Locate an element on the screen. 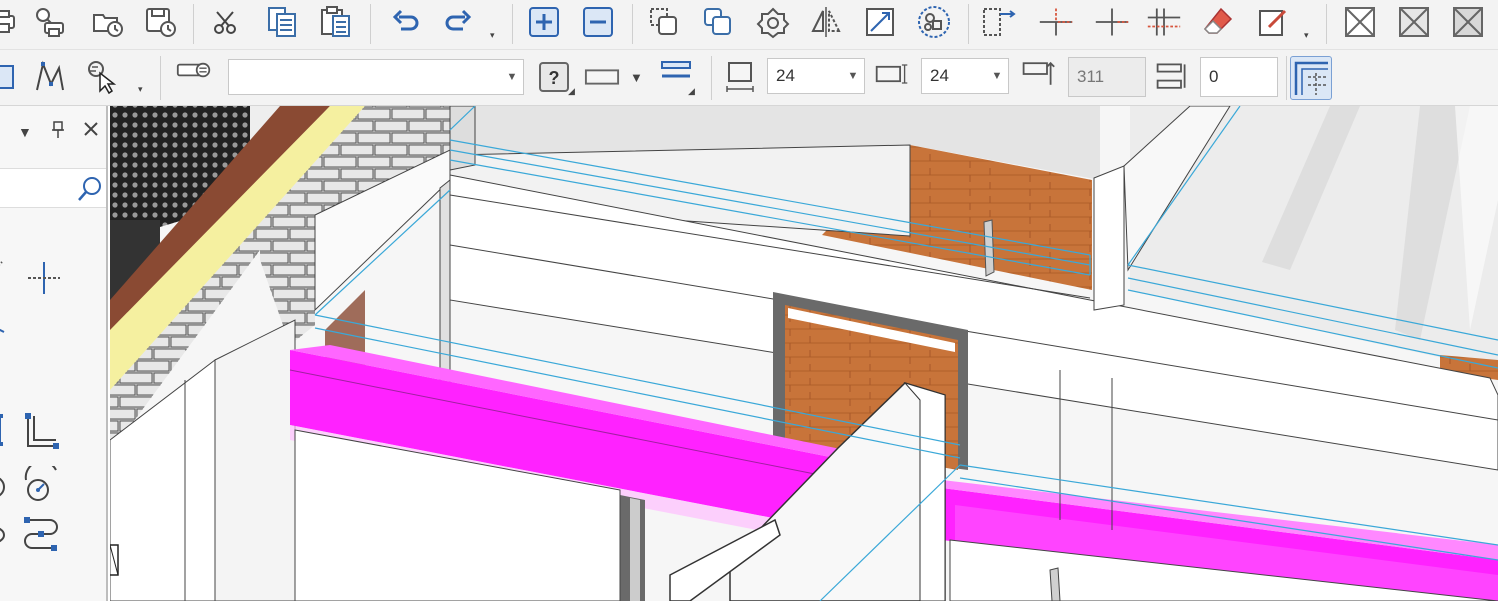 Image resolution: width=1498 pixels, height=601 pixels. line-tool-icon is located at coordinates (5, 268).